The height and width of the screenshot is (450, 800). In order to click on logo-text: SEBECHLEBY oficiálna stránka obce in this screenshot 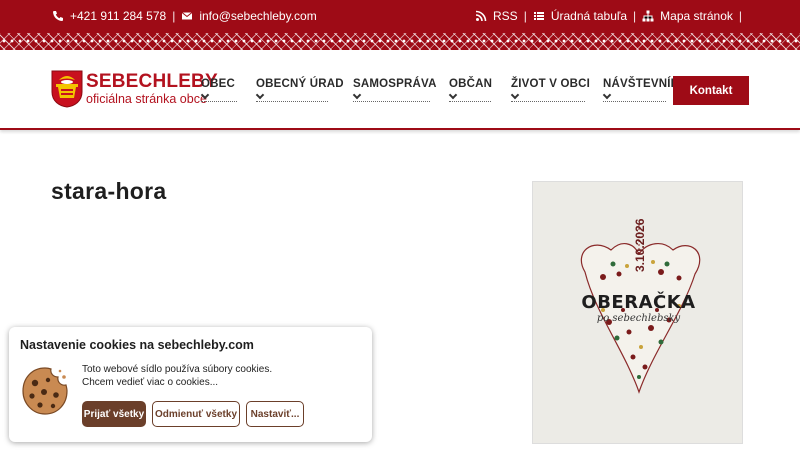, I will do `click(152, 88)`.